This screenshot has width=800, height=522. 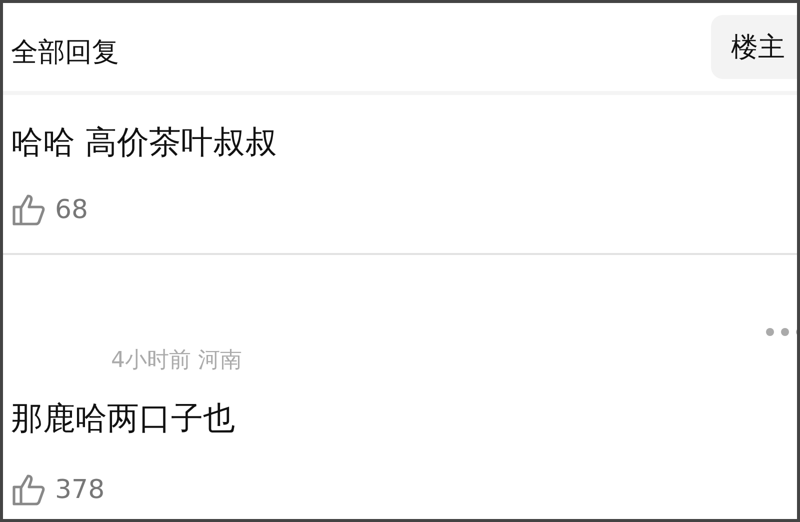 I want to click on more-icon, so click(x=781, y=332).